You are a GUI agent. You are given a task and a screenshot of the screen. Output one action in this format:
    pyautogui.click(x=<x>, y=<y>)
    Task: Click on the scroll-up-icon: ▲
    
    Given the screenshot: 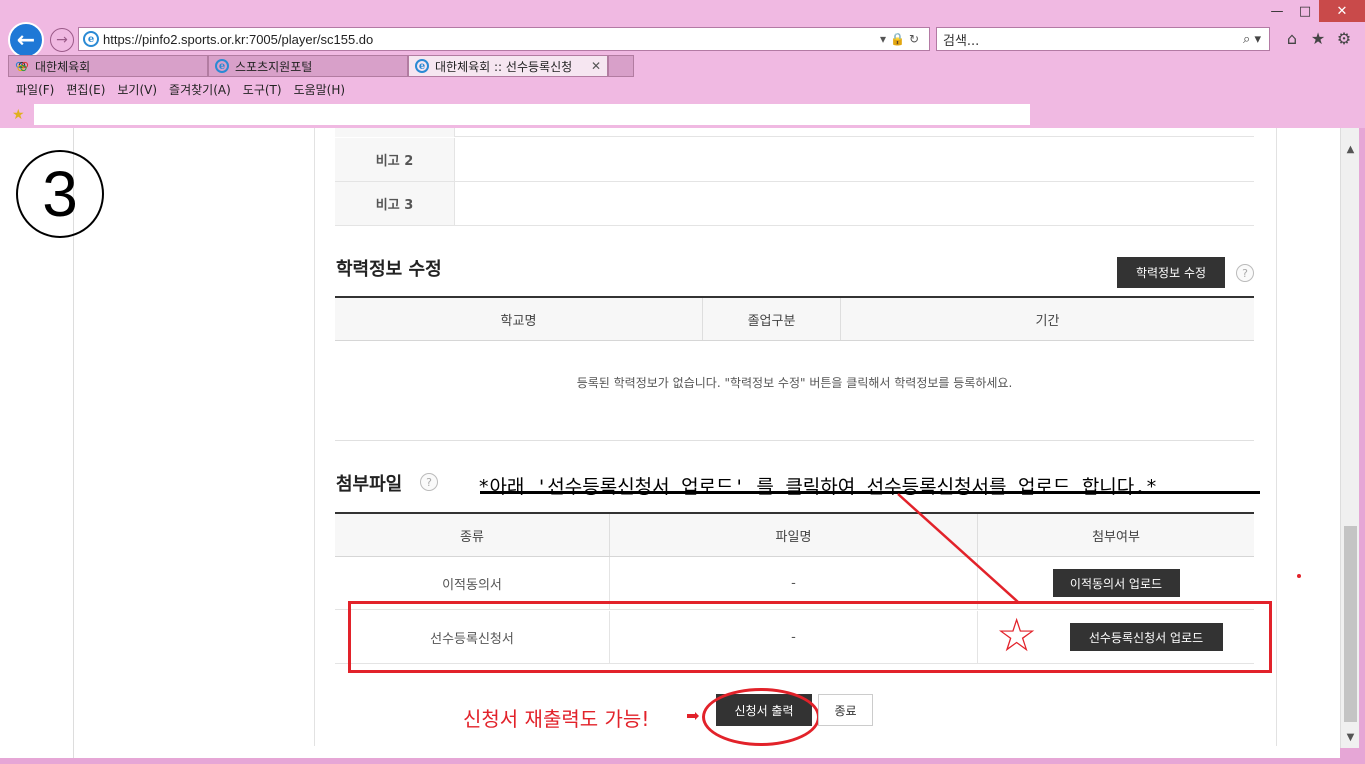 What is the action you would take?
    pyautogui.click(x=1350, y=149)
    